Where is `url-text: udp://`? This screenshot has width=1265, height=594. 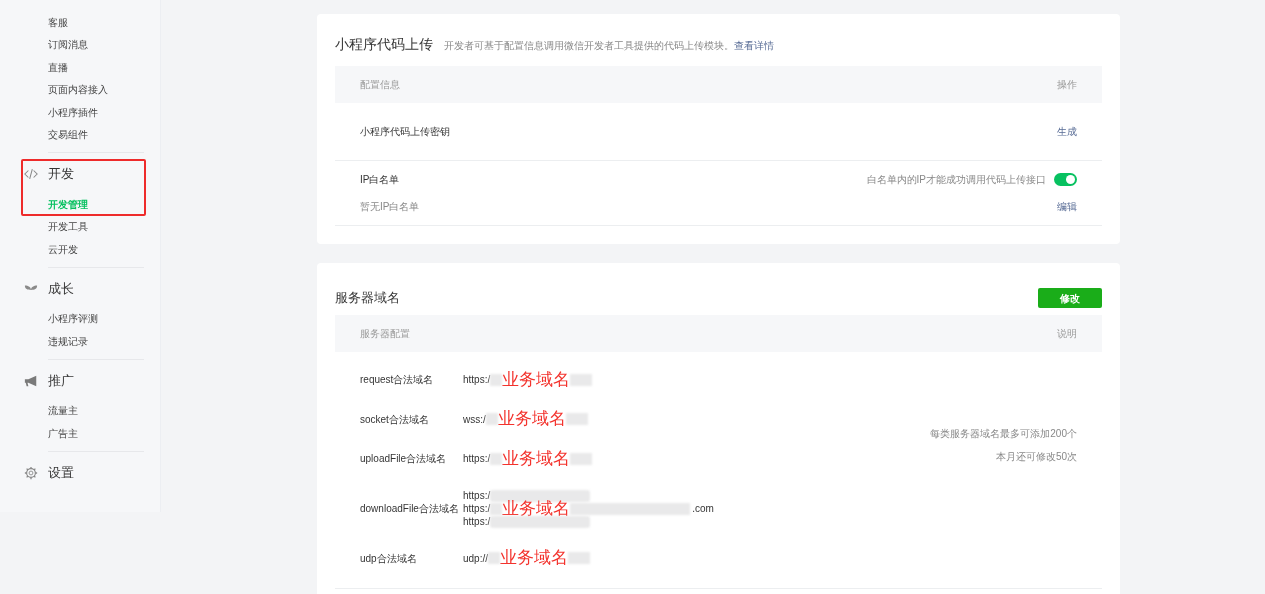 url-text: udp:// is located at coordinates (476, 558).